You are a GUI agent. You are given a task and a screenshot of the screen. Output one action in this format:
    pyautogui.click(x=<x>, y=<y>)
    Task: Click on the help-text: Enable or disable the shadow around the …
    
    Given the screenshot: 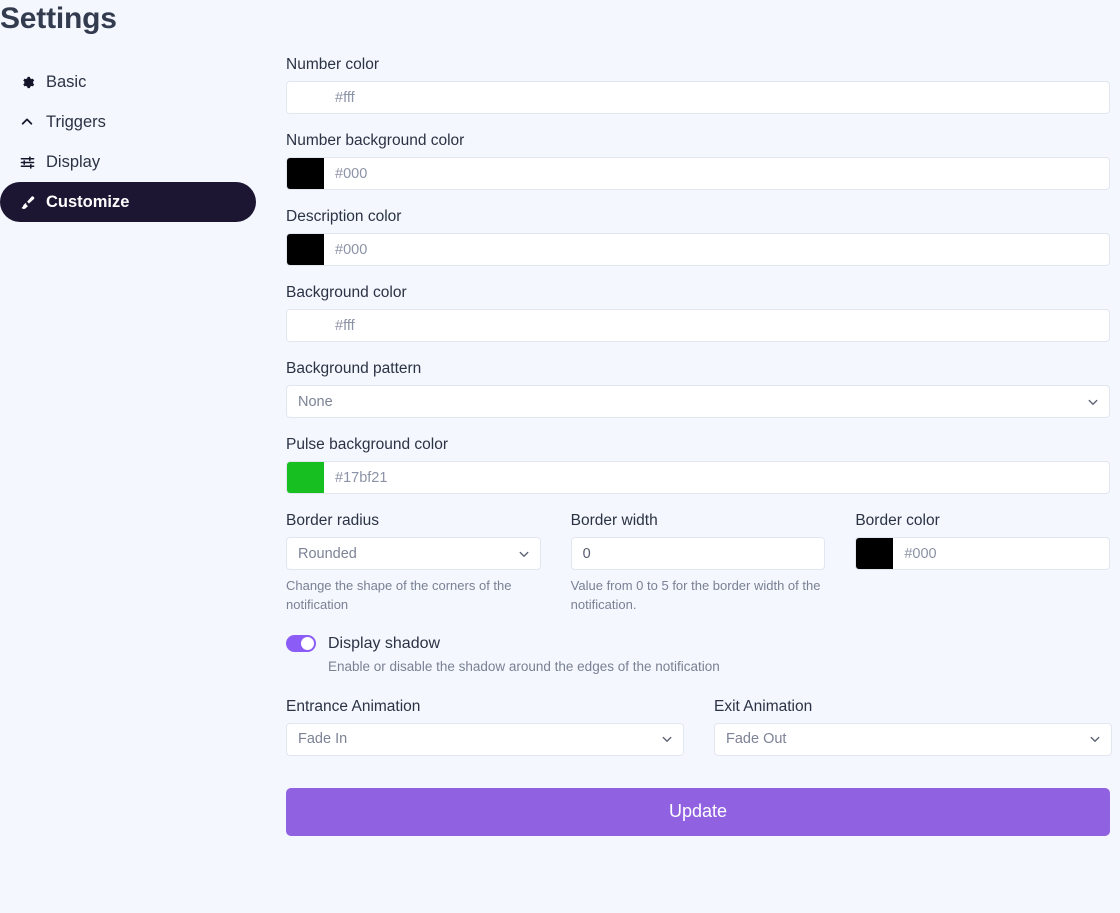 What is the action you would take?
    pyautogui.click(x=524, y=666)
    